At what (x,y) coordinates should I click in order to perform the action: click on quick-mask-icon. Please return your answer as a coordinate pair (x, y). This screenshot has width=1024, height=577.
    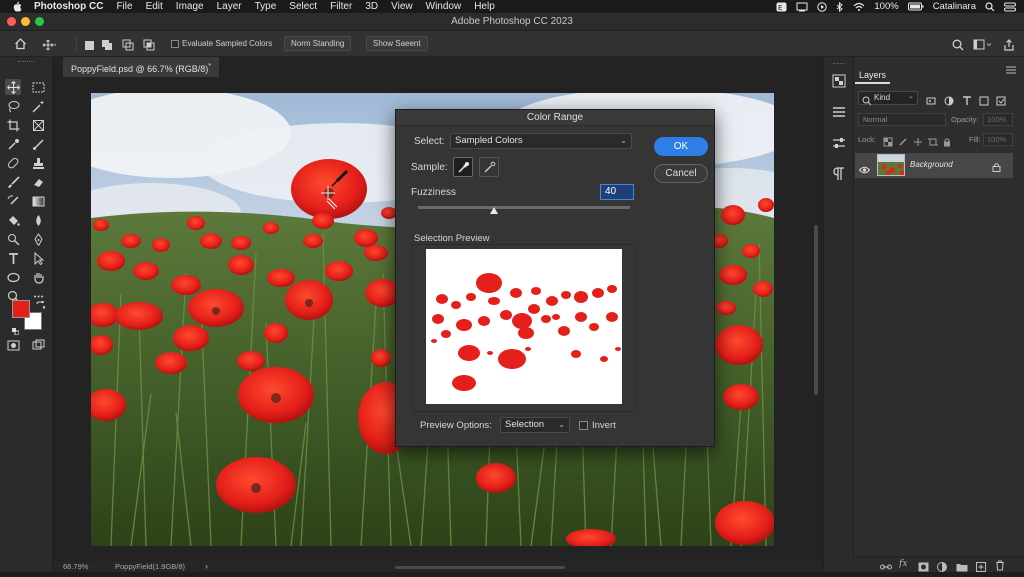
    Looking at the image, I should click on (13, 345).